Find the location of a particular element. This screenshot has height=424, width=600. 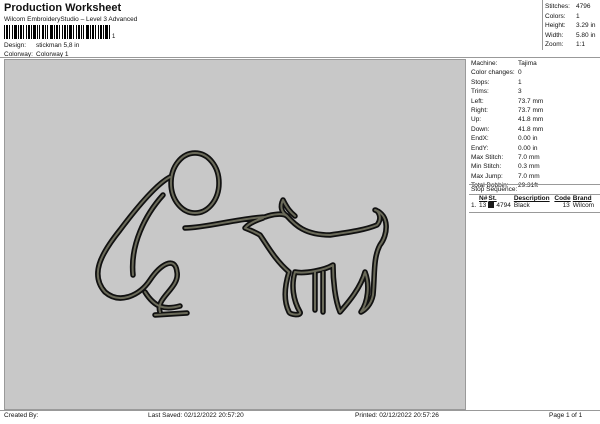

info-left: Left: 73.7 mm is located at coordinates (507, 101).